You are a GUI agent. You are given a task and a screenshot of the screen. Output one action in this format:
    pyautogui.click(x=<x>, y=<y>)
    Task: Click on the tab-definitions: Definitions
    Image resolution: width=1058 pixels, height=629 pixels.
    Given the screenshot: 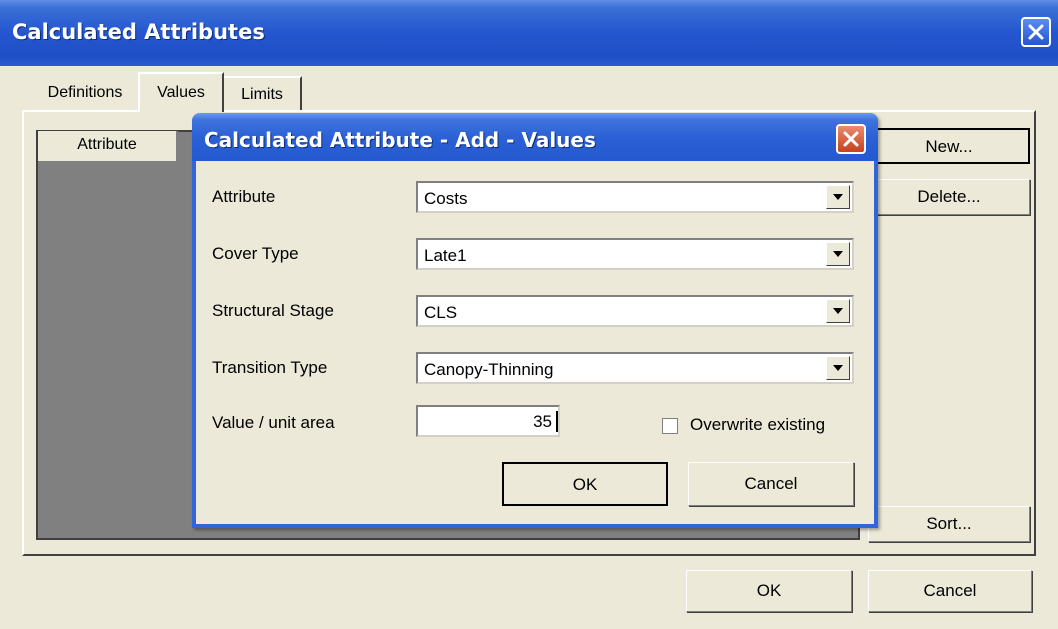 What is the action you would take?
    pyautogui.click(x=85, y=93)
    